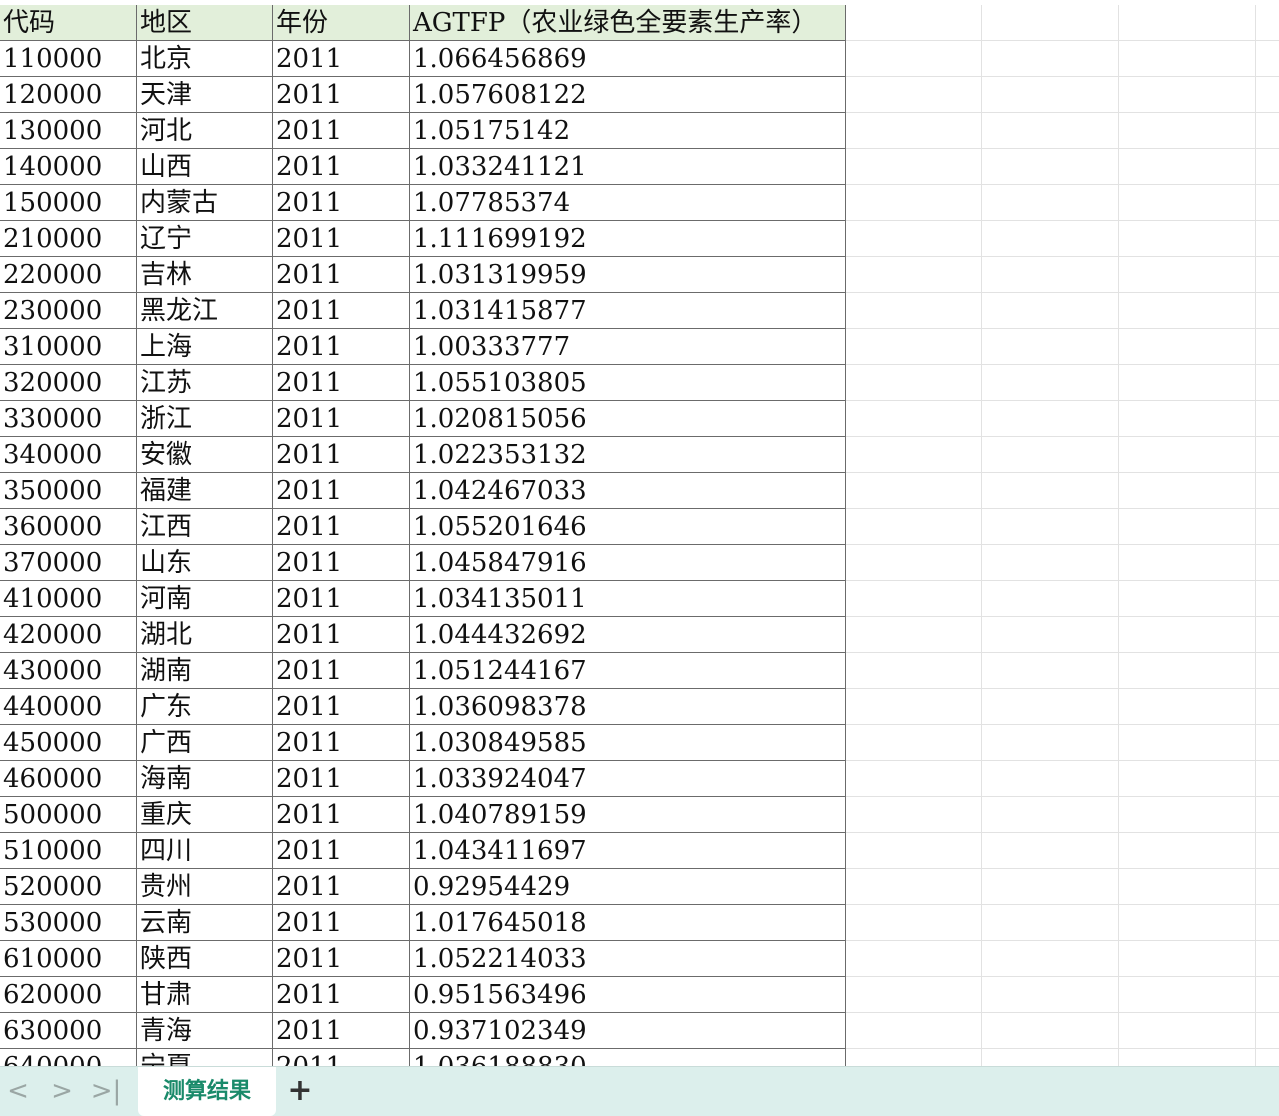 This screenshot has height=1116, width=1279. I want to click on table-cell: 330000, so click(68, 419).